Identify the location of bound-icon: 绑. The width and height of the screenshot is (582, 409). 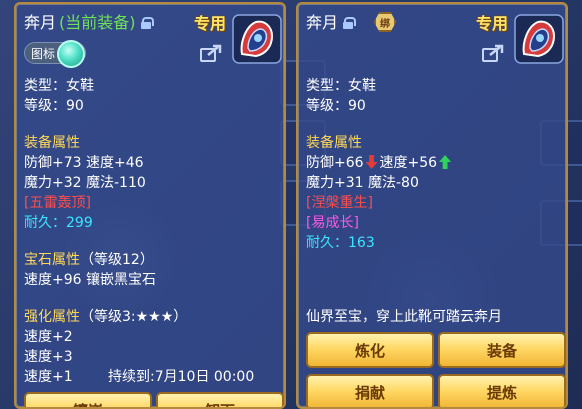
(385, 22).